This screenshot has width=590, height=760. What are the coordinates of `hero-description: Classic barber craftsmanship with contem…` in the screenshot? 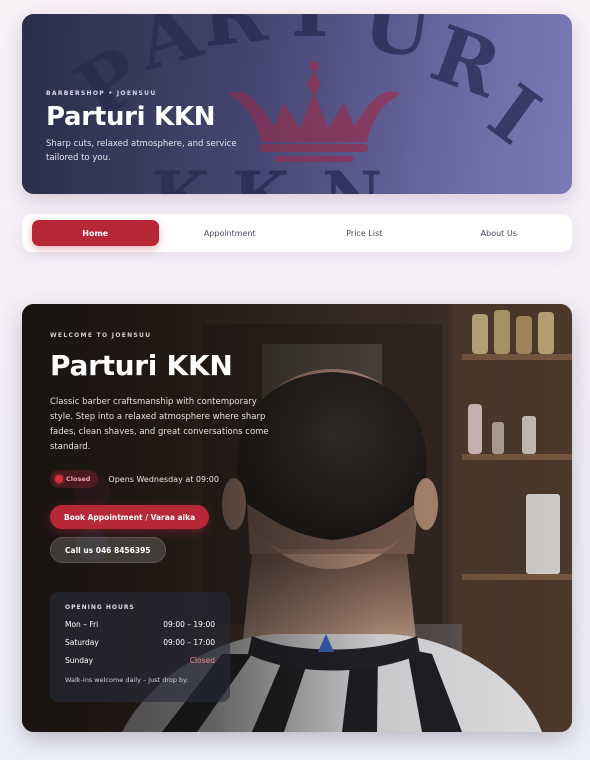 It's located at (159, 424).